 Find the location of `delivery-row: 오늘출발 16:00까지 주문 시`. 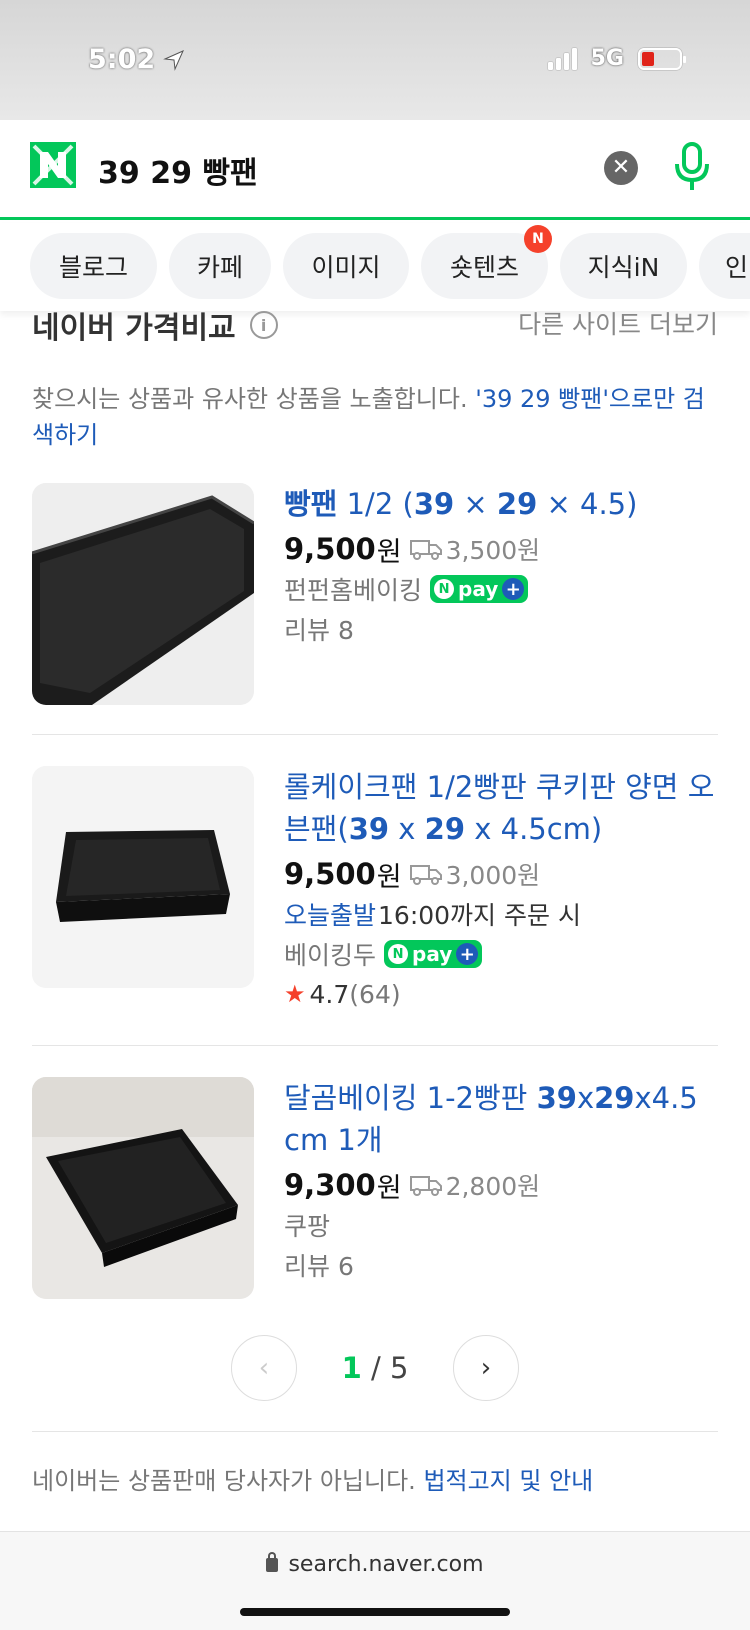

delivery-row: 오늘출발 16:00까지 주문 시 is located at coordinates (501, 914).